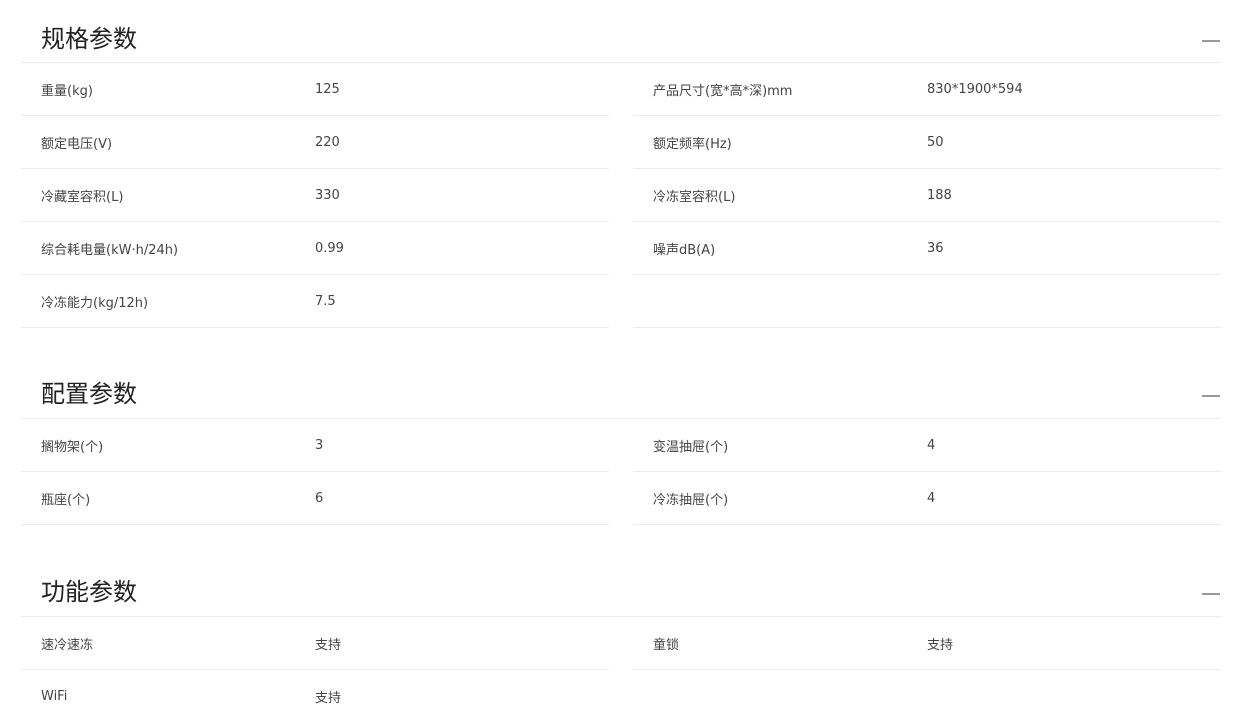 Image resolution: width=1258 pixels, height=723 pixels. I want to click on spec-row: WiFi 支持, so click(315, 696).